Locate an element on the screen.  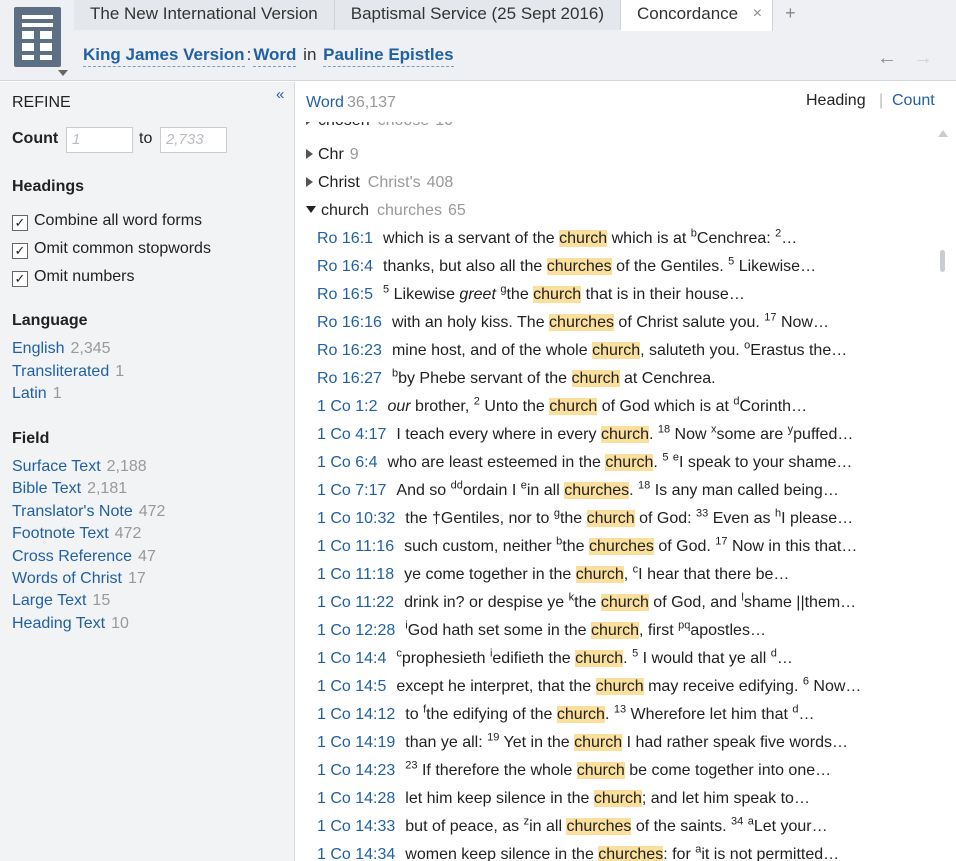
verse-reference-link: Ro 16:16 is located at coordinates (349, 322).